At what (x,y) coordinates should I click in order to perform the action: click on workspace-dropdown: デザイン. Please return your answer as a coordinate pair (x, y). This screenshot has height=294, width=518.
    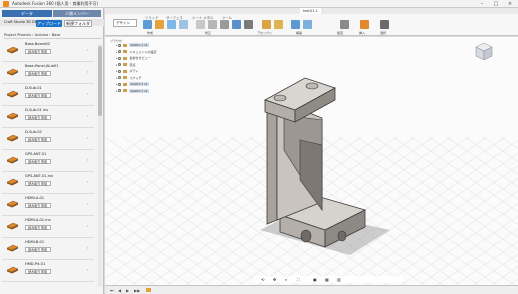
    Looking at the image, I should click on (125, 23).